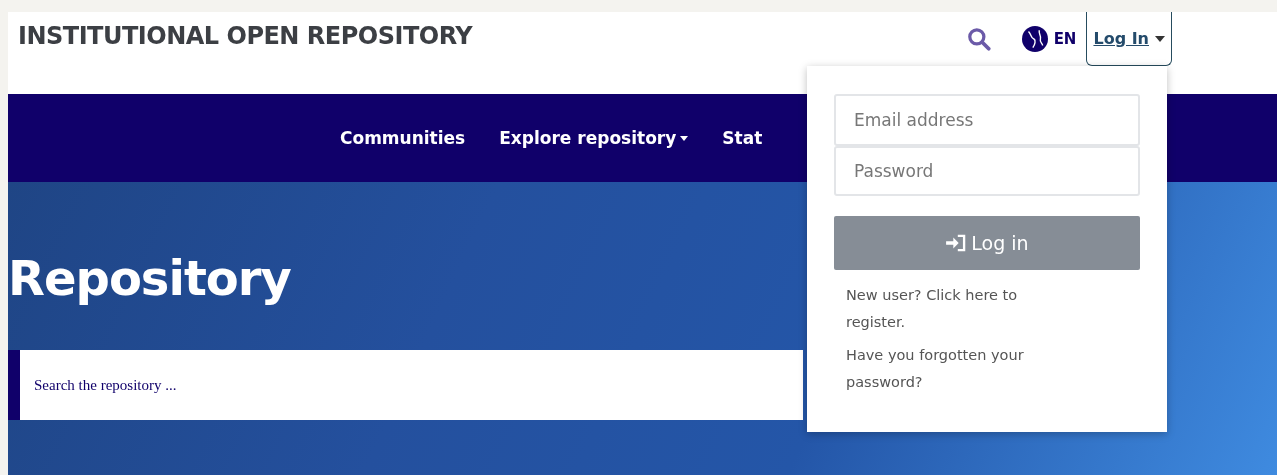  Describe the element at coordinates (956, 309) in the screenshot. I see `menu-link: New user? Click here to register.` at that location.